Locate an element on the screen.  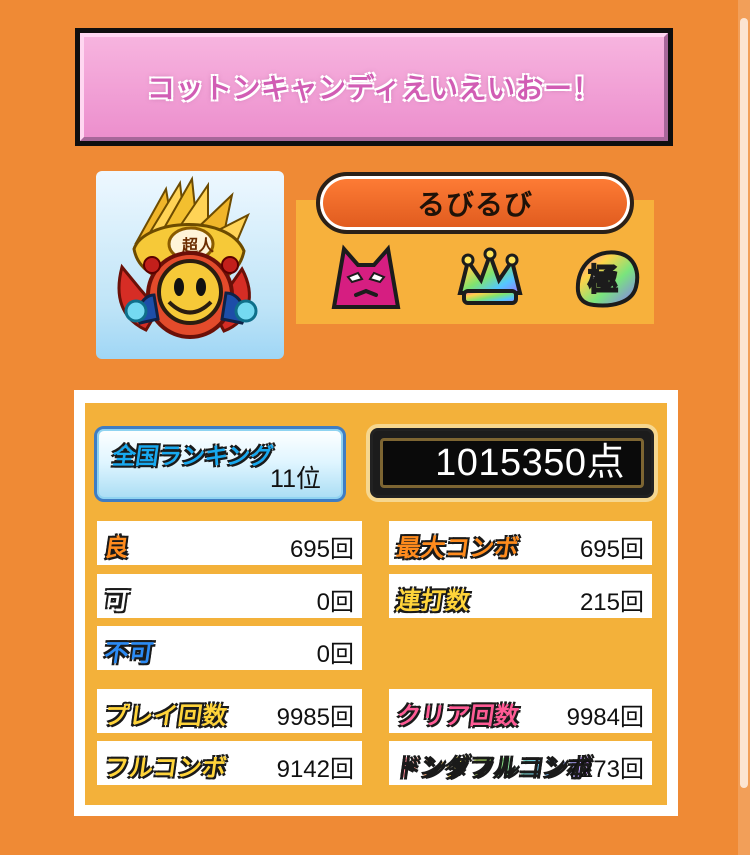
stat-value-fuka: 0回 is located at coordinates (335, 654).